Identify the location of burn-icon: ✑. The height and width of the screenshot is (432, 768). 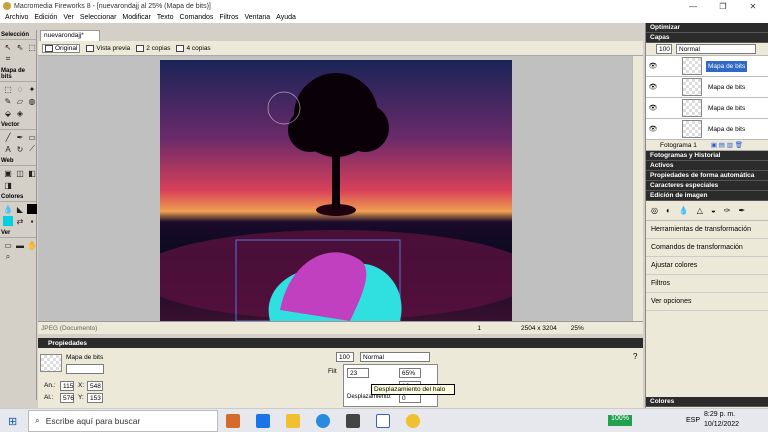
(727, 210).